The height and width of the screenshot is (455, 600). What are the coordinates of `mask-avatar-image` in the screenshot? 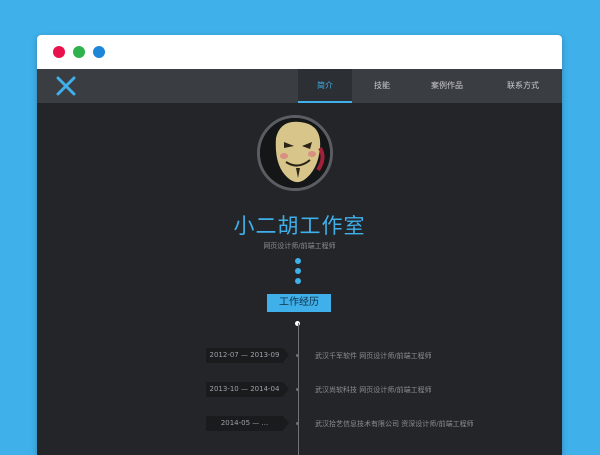 It's located at (295, 153).